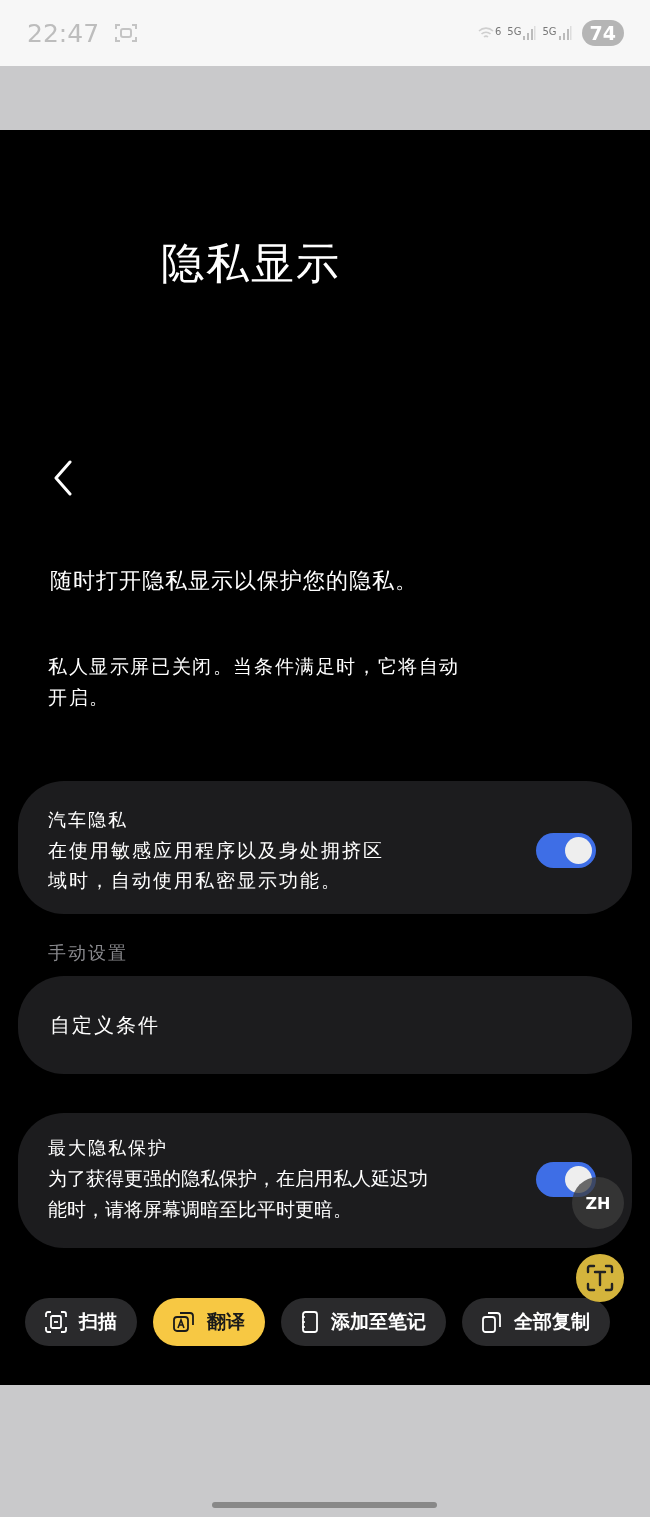 This screenshot has width=650, height=1517. I want to click on setting-title: 最大隐私保护, so click(108, 1148).